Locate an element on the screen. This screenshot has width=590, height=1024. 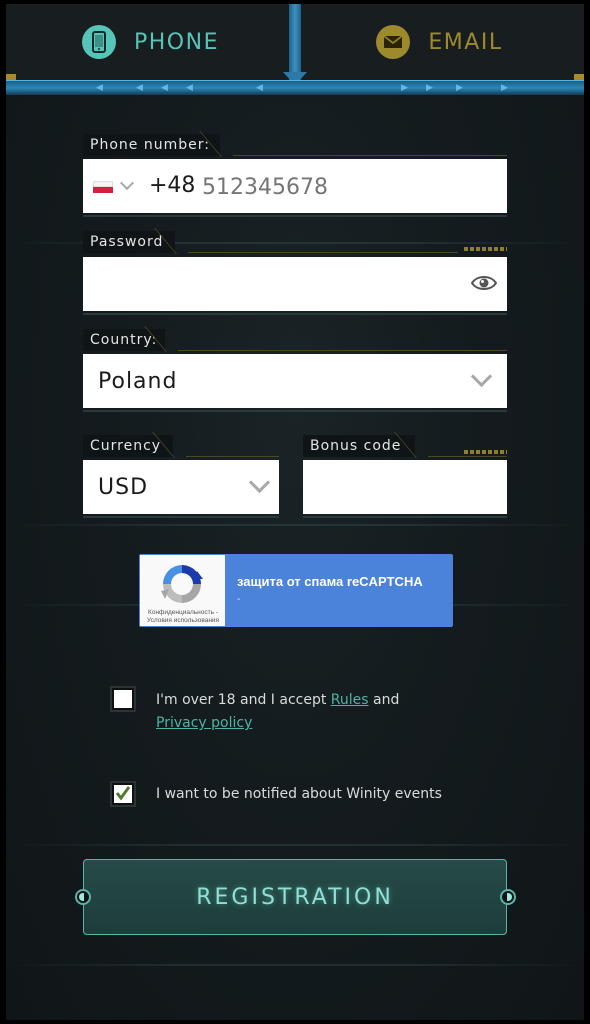
password-input-box is located at coordinates (295, 284).